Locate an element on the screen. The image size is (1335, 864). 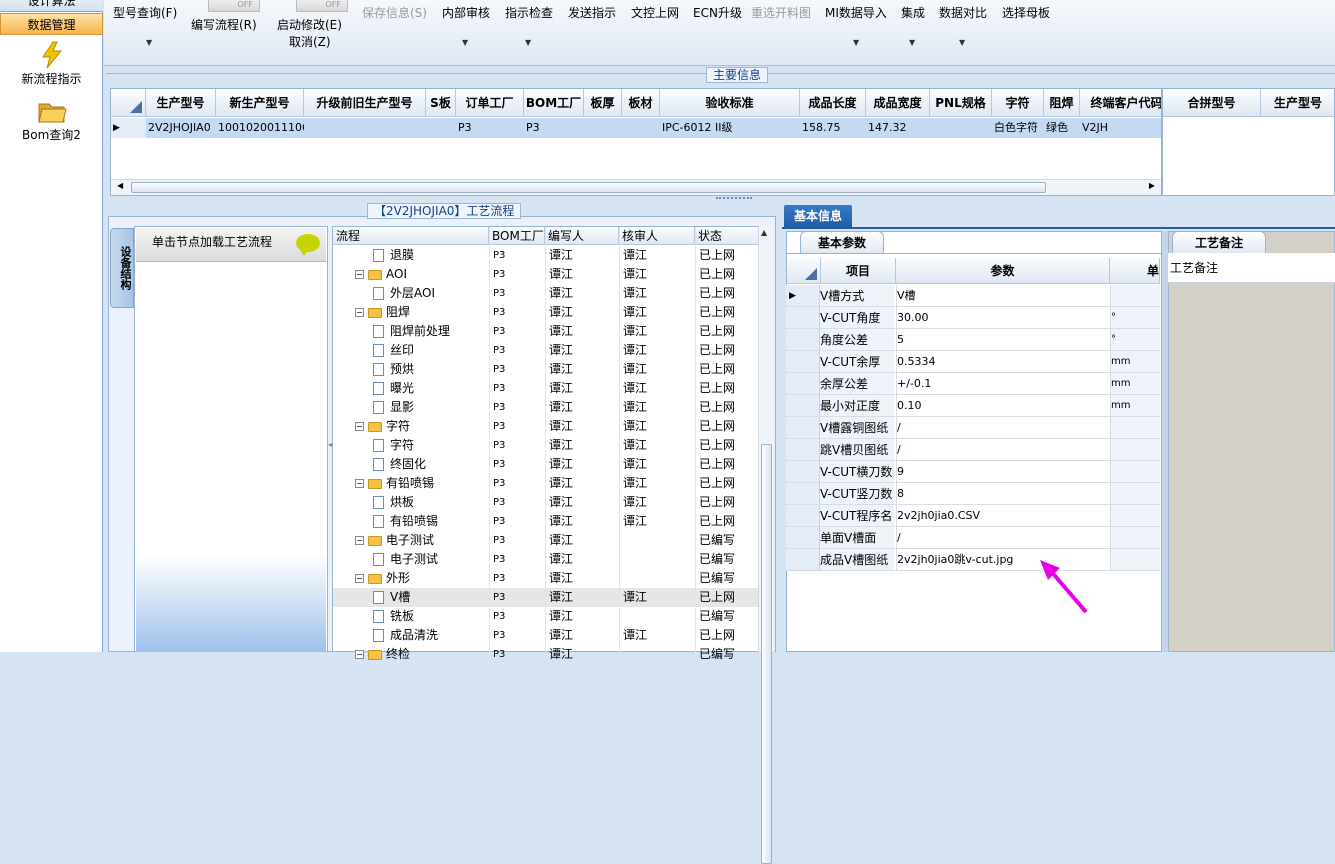
param-row: ▶ V槽方式 V槽 is located at coordinates (973, 296).